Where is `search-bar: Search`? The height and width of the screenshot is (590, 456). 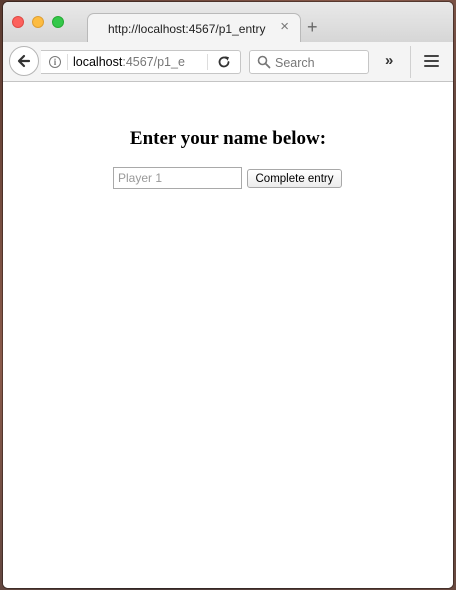
search-bar: Search is located at coordinates (309, 62).